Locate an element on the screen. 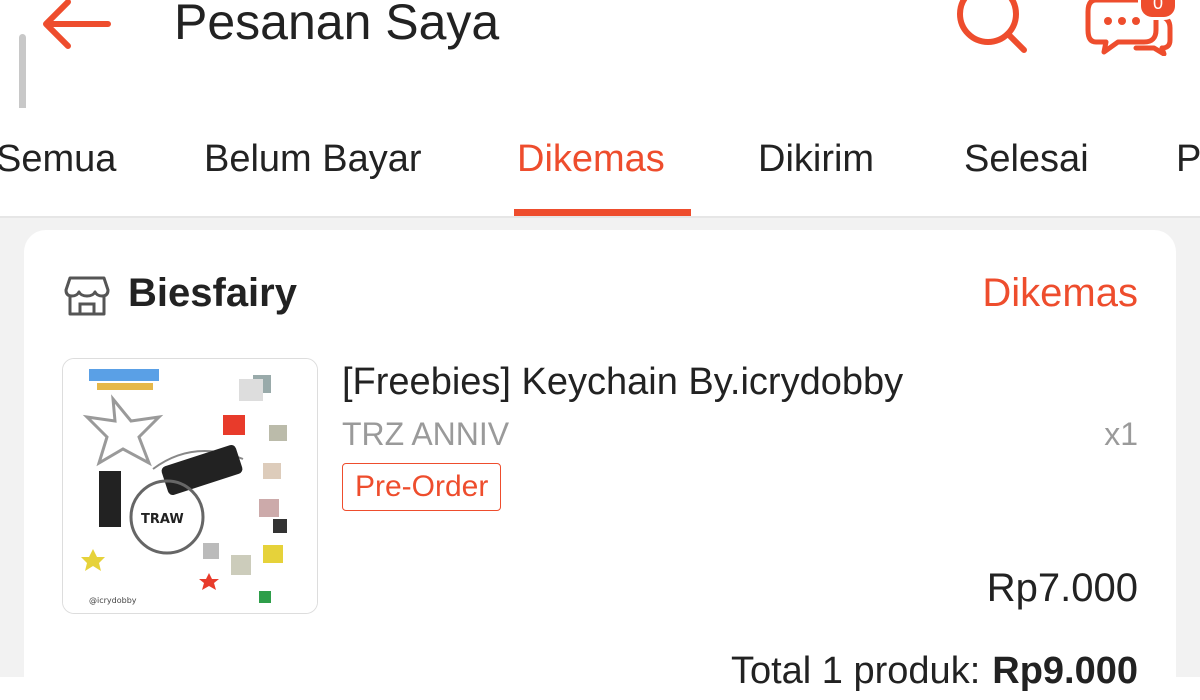  chat-badge: 0 is located at coordinates (1158, 10).